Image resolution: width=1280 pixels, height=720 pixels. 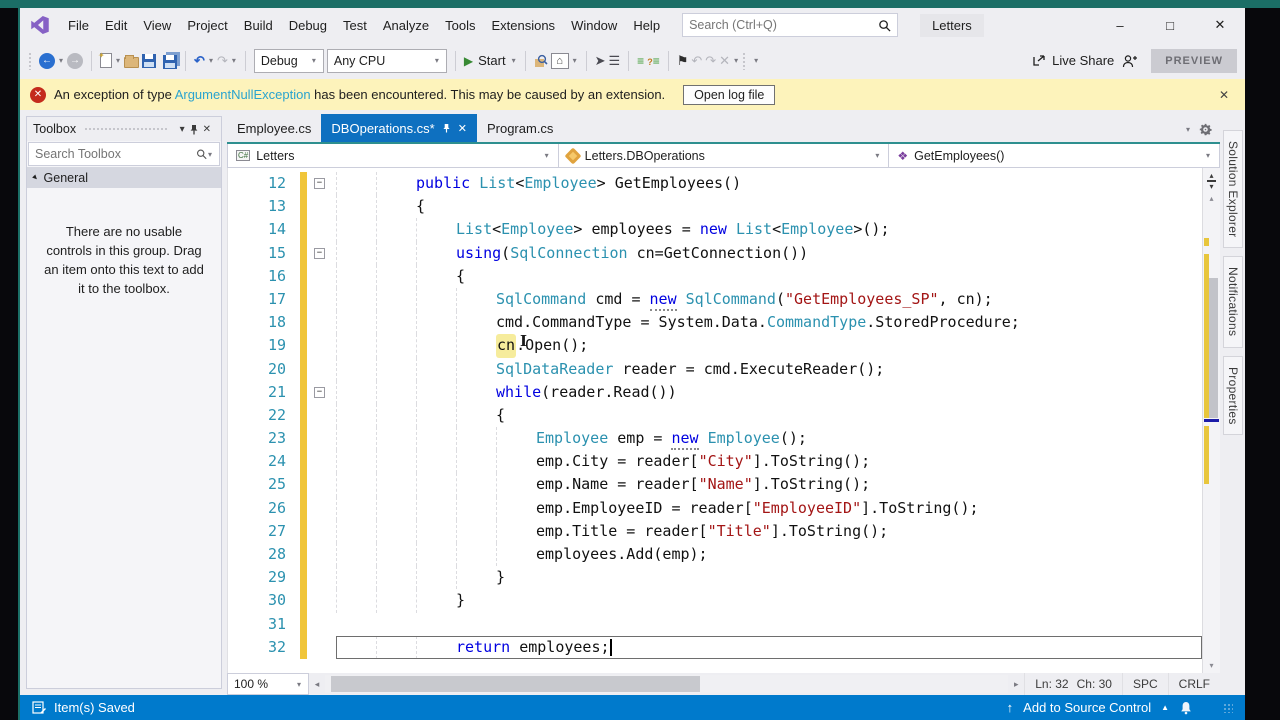 I want to click on menu-item-edit: Edit, so click(x=116, y=25).